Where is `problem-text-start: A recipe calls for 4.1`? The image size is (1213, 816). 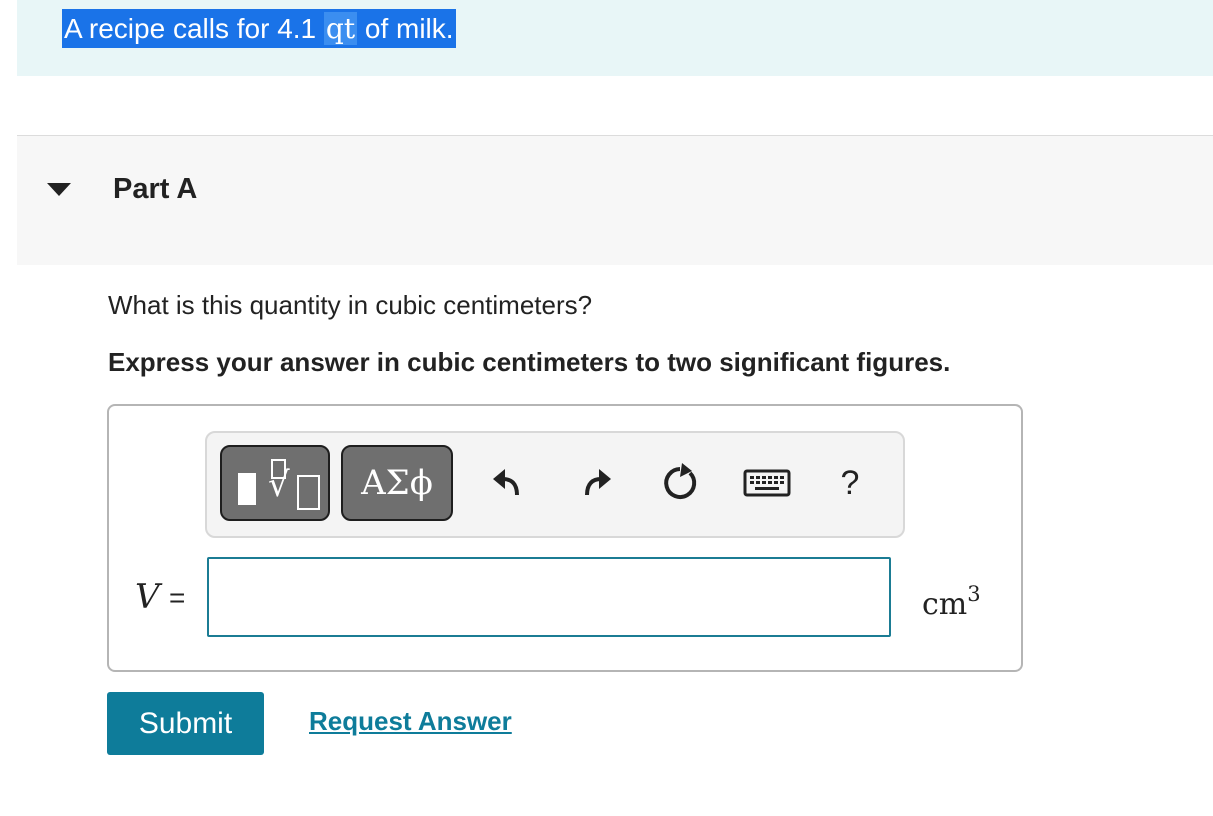
problem-text-start: A recipe calls for 4.1 is located at coordinates (194, 28).